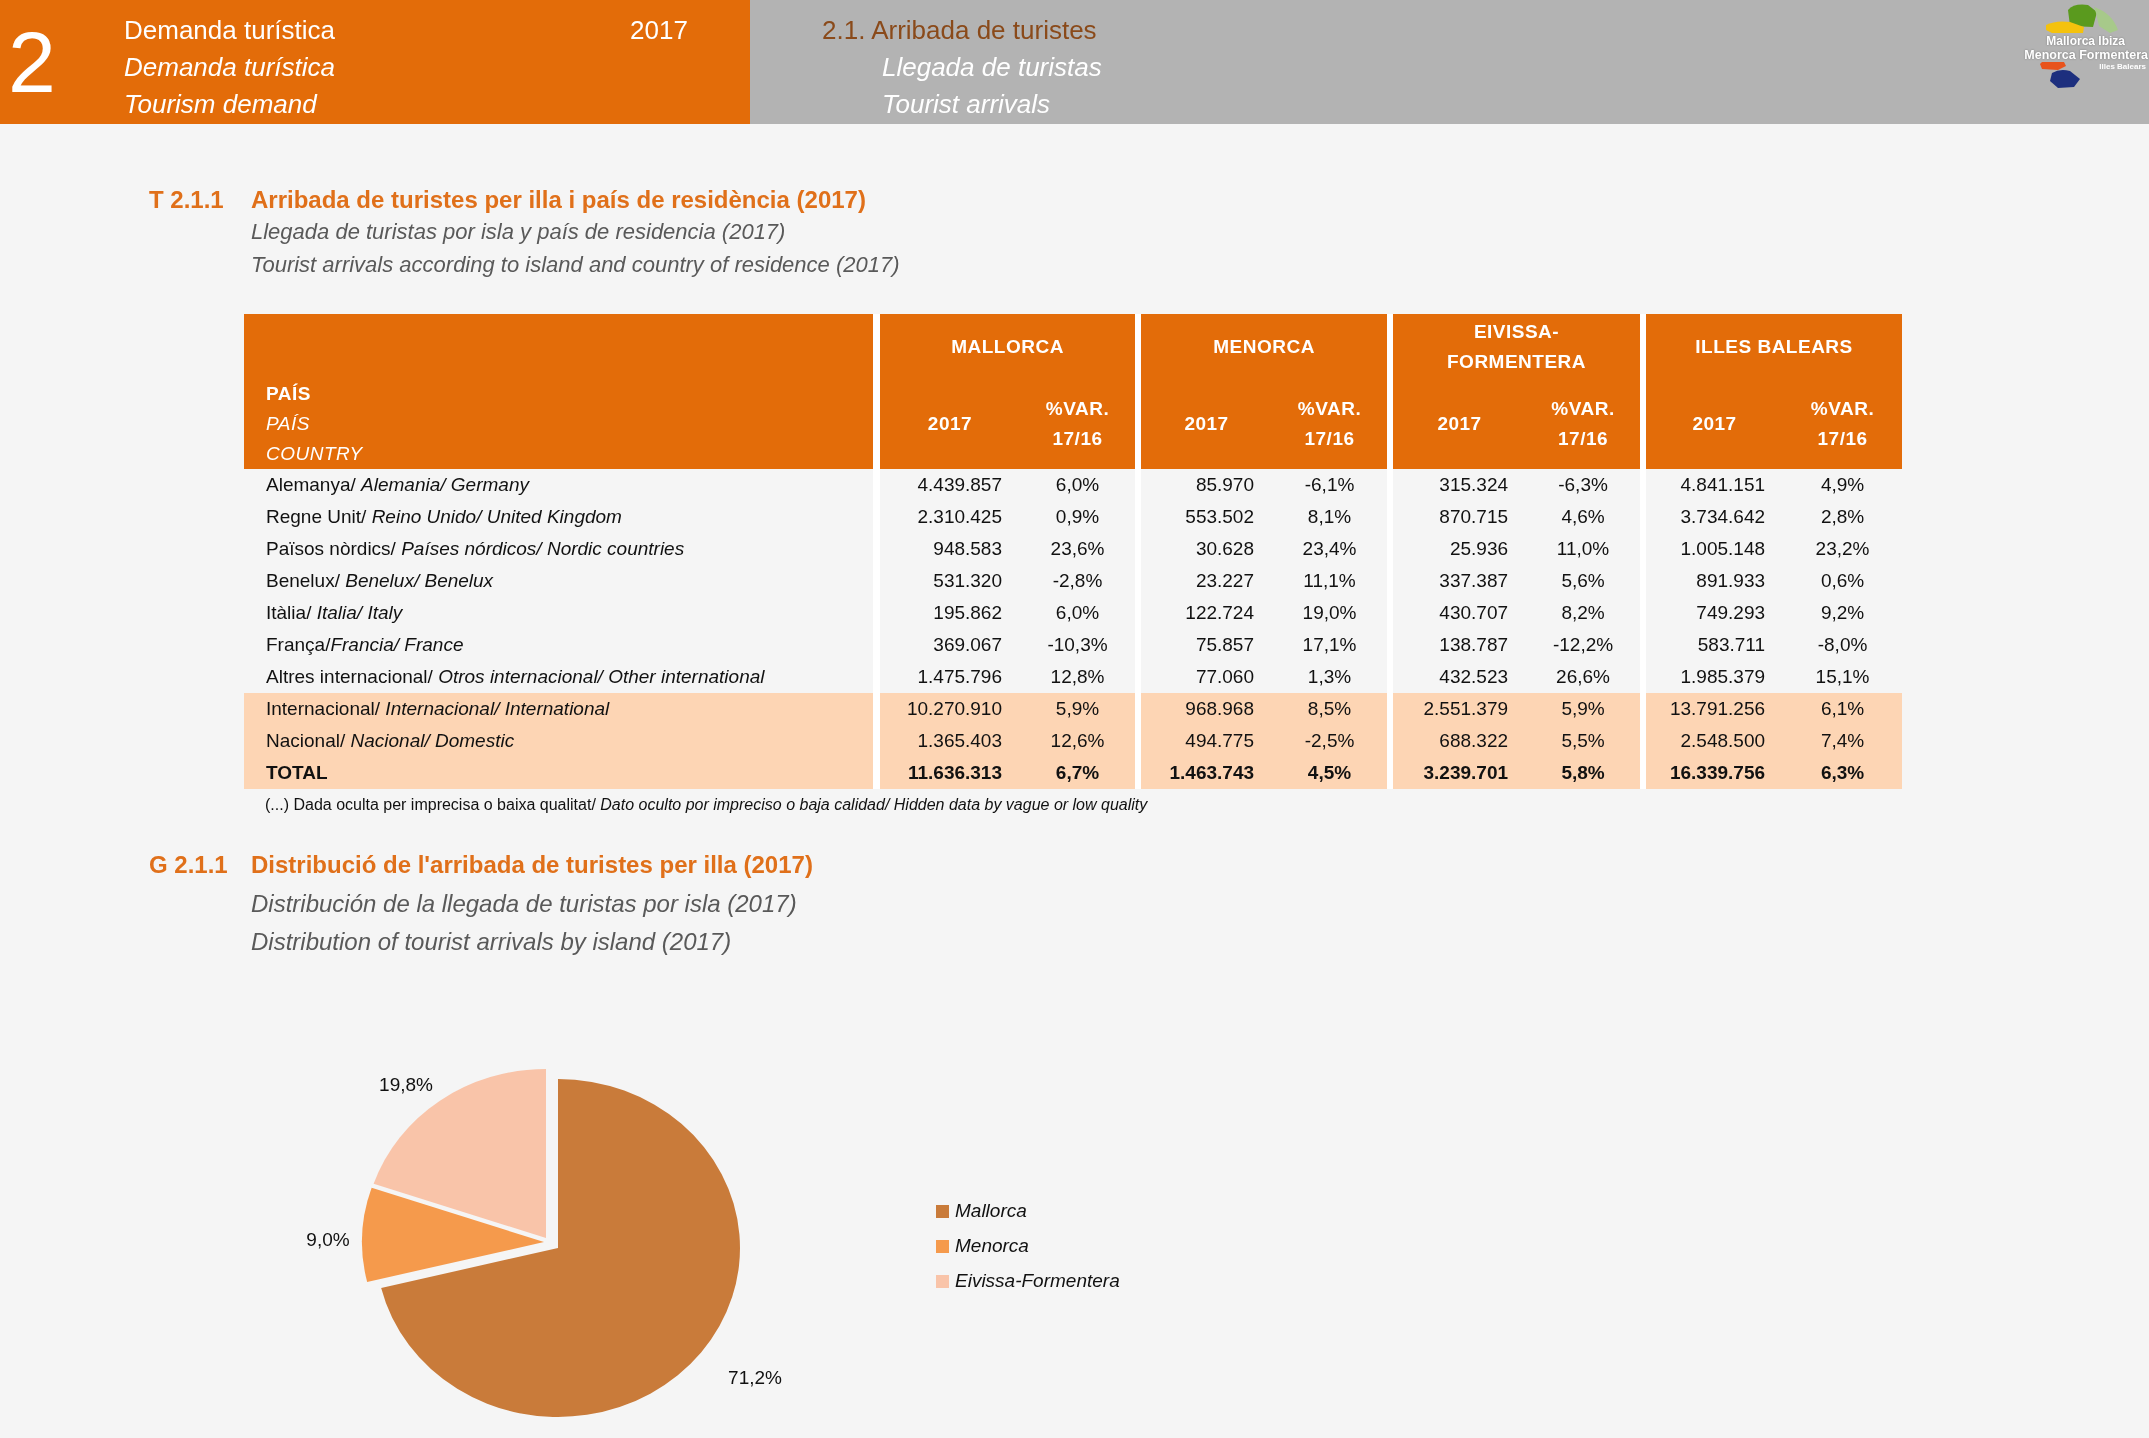  I want to click on table-cell-text: 432.523, so click(1474, 676).